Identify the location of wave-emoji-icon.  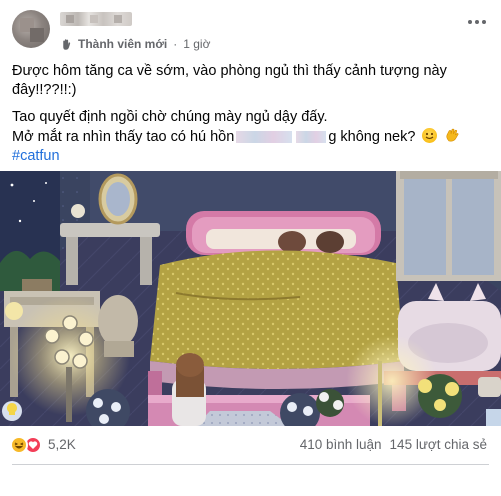
(452, 134).